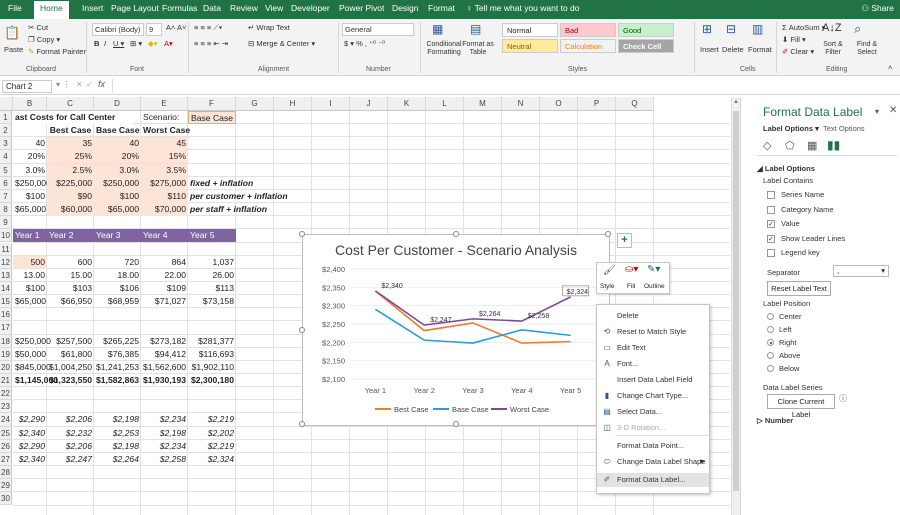 The image size is (900, 515). Describe the element at coordinates (164, 104) in the screenshot. I see `column-header: E` at that location.